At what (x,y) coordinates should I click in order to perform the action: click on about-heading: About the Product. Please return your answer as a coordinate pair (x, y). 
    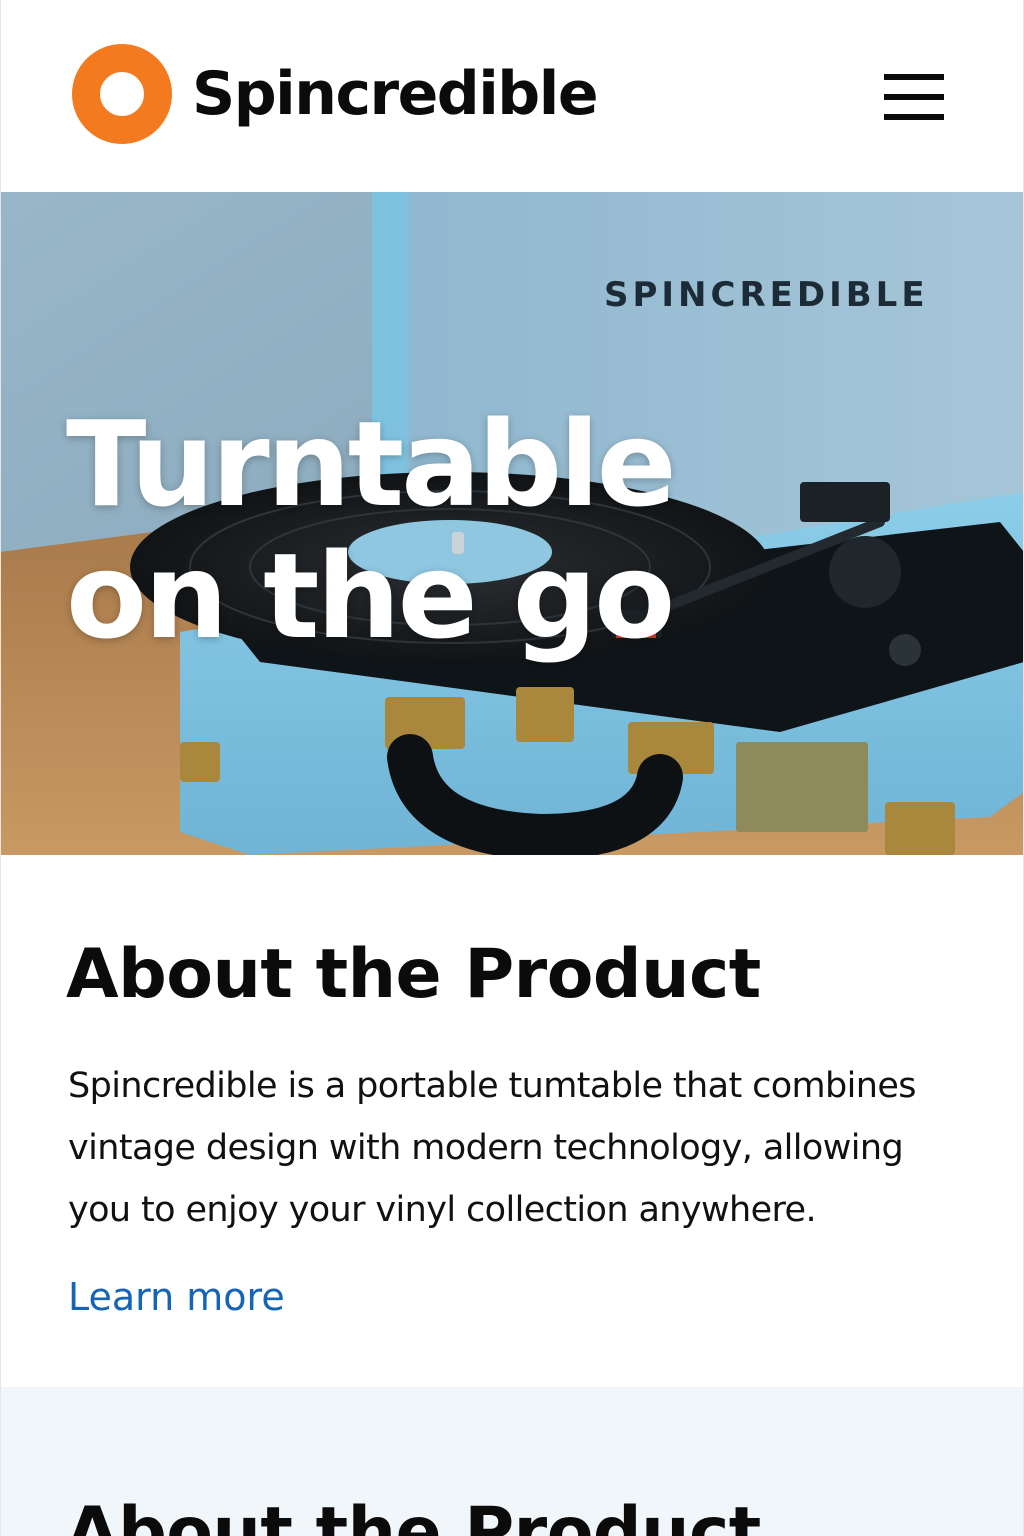
    Looking at the image, I should click on (413, 974).